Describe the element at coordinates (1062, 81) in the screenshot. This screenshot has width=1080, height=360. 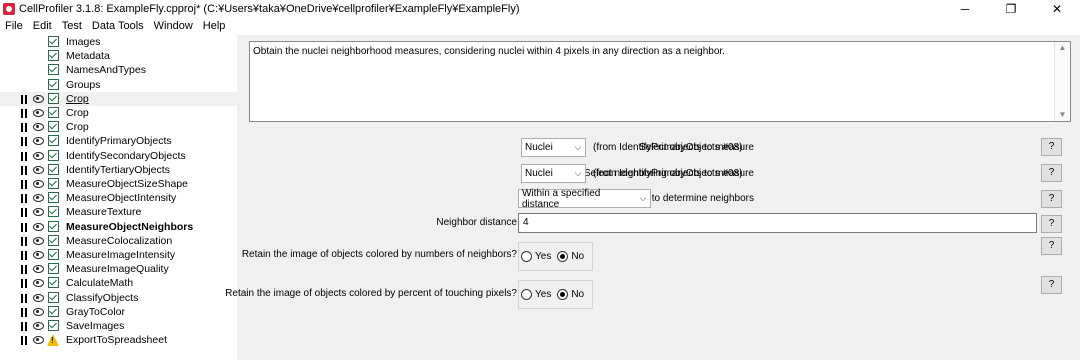
I see `notes-scrollbar: ▲ ▼` at that location.